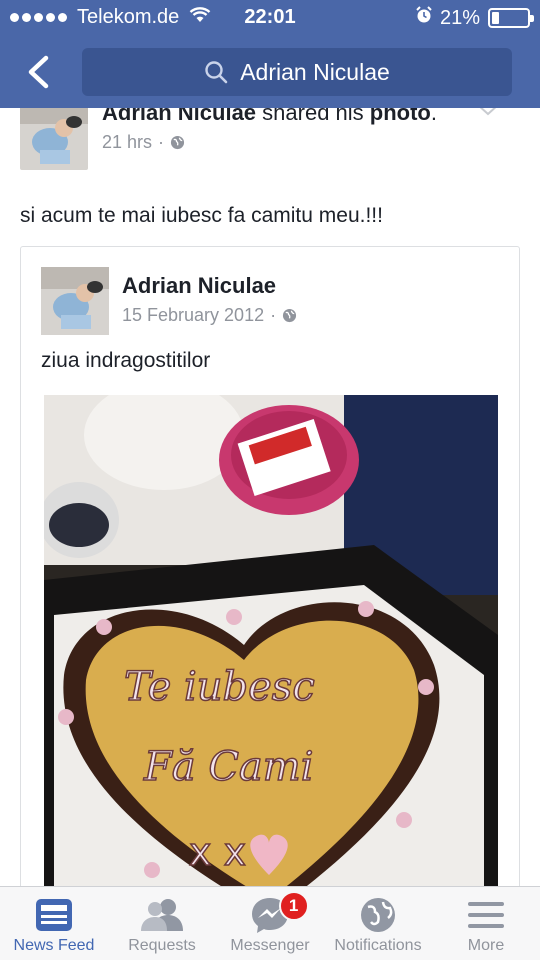 This screenshot has height=960, width=540. I want to click on post-title-period: ., so click(433, 116).